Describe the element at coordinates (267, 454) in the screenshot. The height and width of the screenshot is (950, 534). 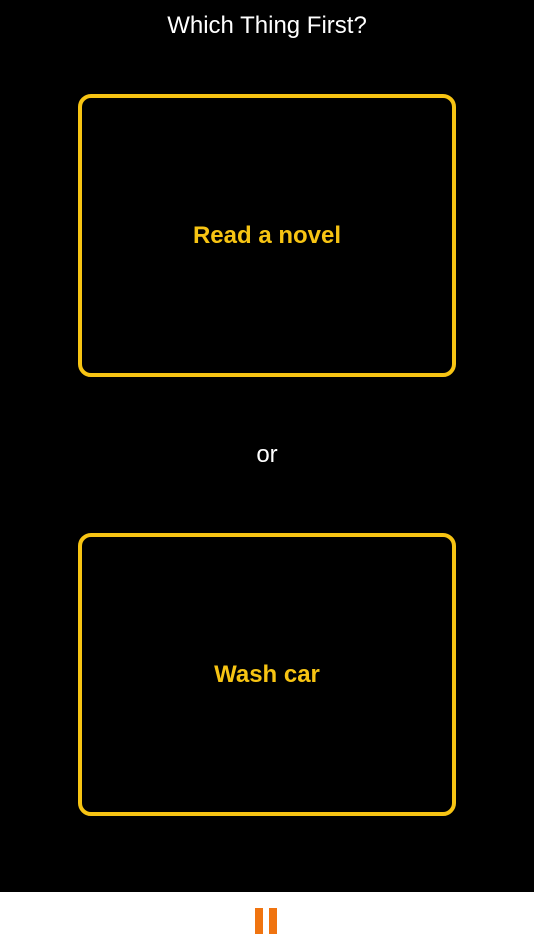
I see `or-separator: or` at that location.